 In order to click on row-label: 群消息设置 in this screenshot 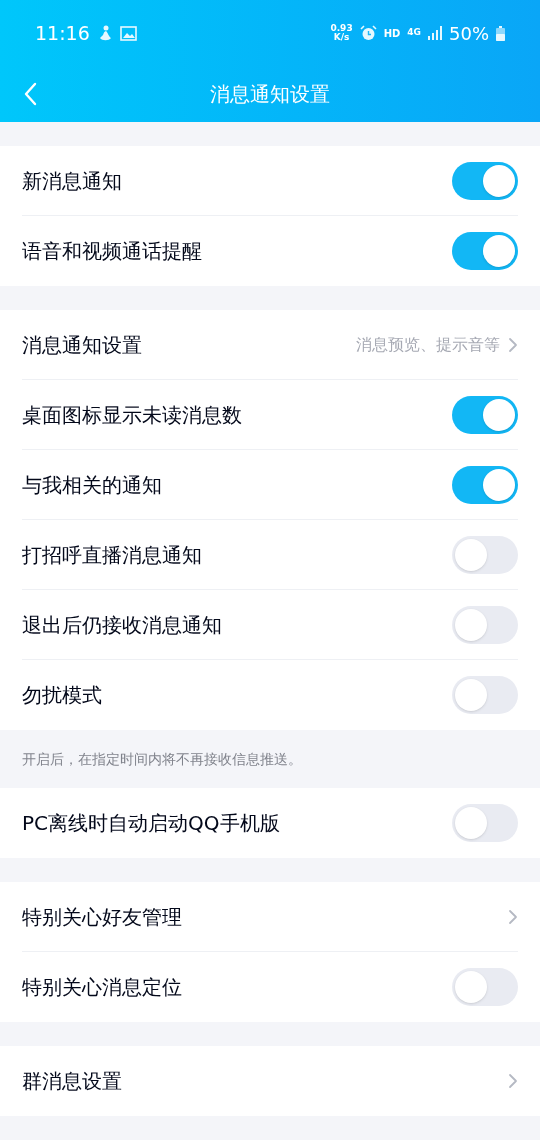, I will do `click(72, 1081)`.